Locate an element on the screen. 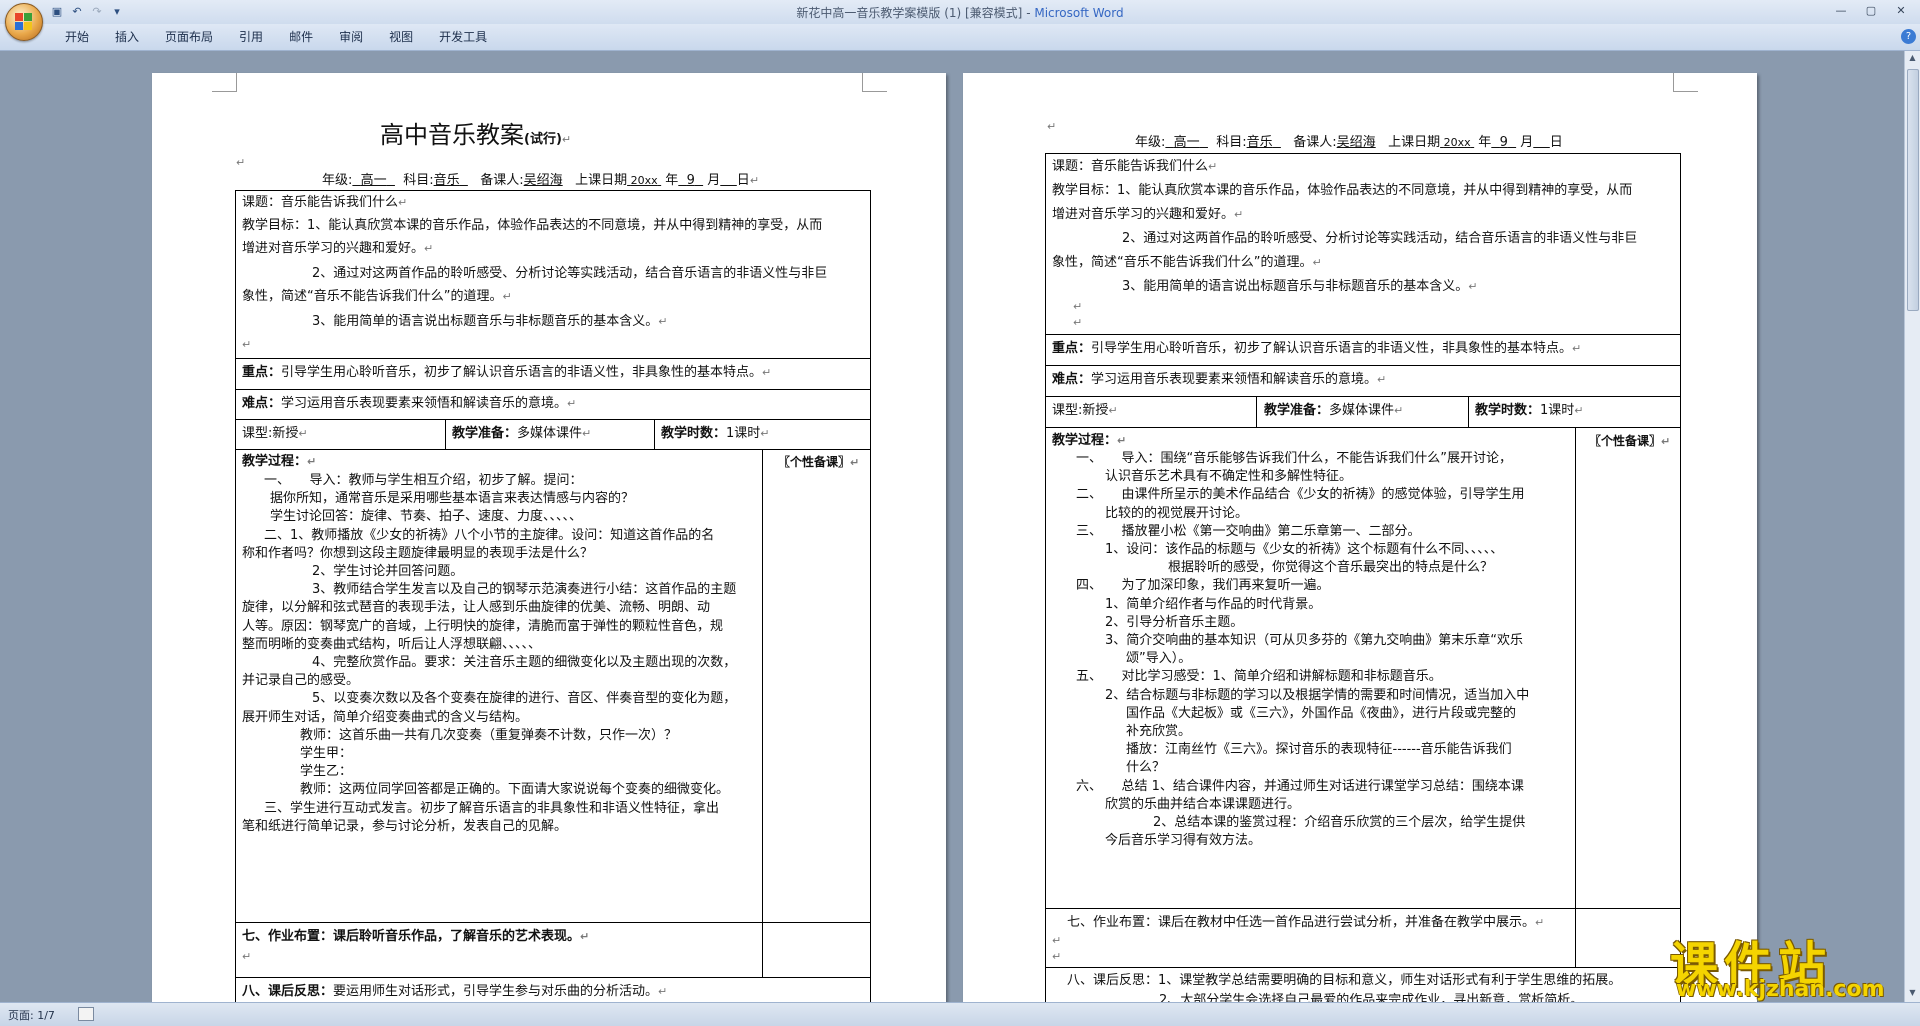 The image size is (1920, 1026). ribbon-tab-2: 页面布局 is located at coordinates (189, 37).